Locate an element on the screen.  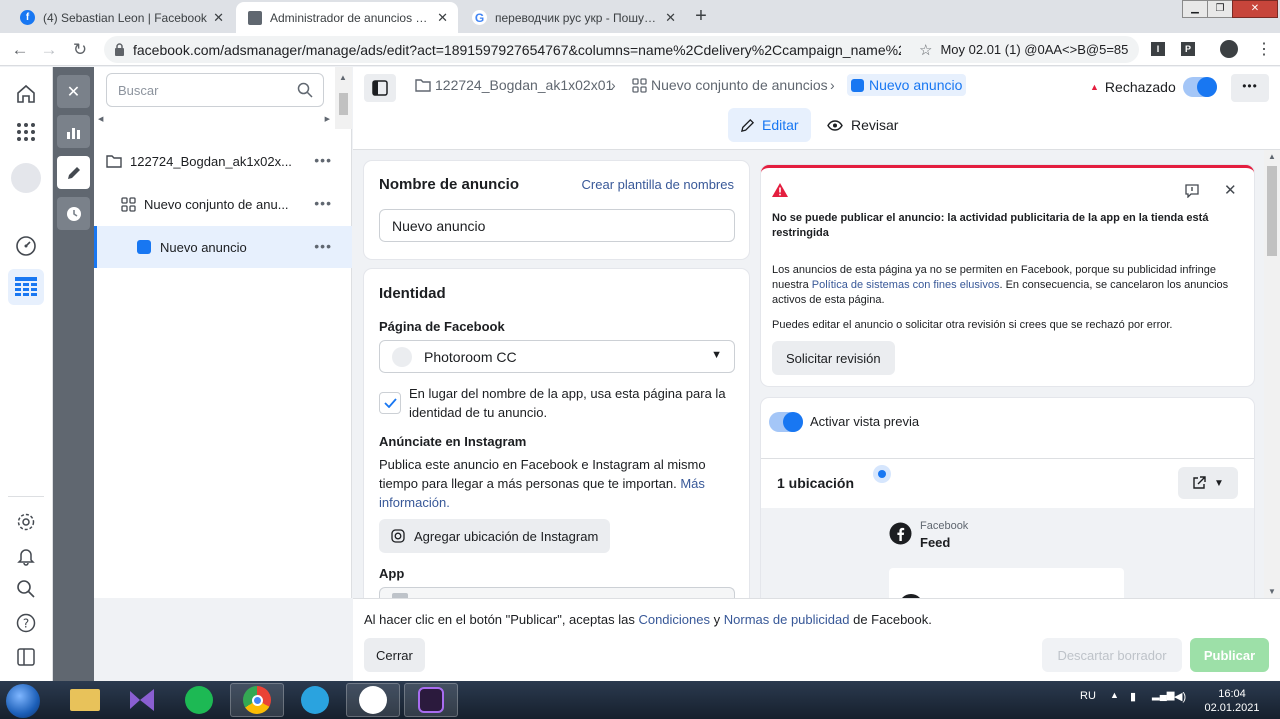
policy-link: Política de sistemas con fines elusivos is located at coordinates (906, 285).